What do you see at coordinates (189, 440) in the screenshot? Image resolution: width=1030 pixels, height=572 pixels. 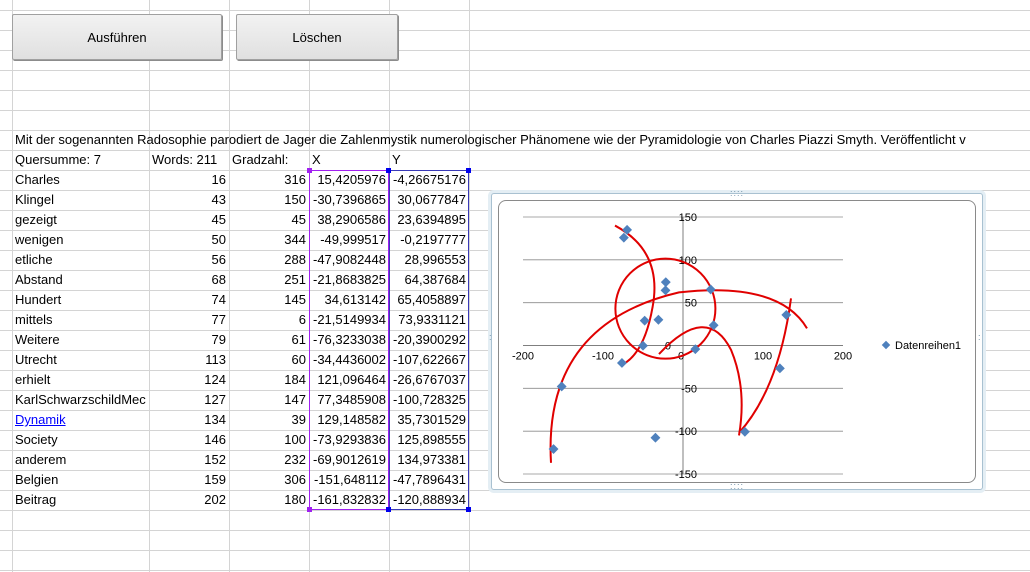 I see `cell-n: 146` at bounding box center [189, 440].